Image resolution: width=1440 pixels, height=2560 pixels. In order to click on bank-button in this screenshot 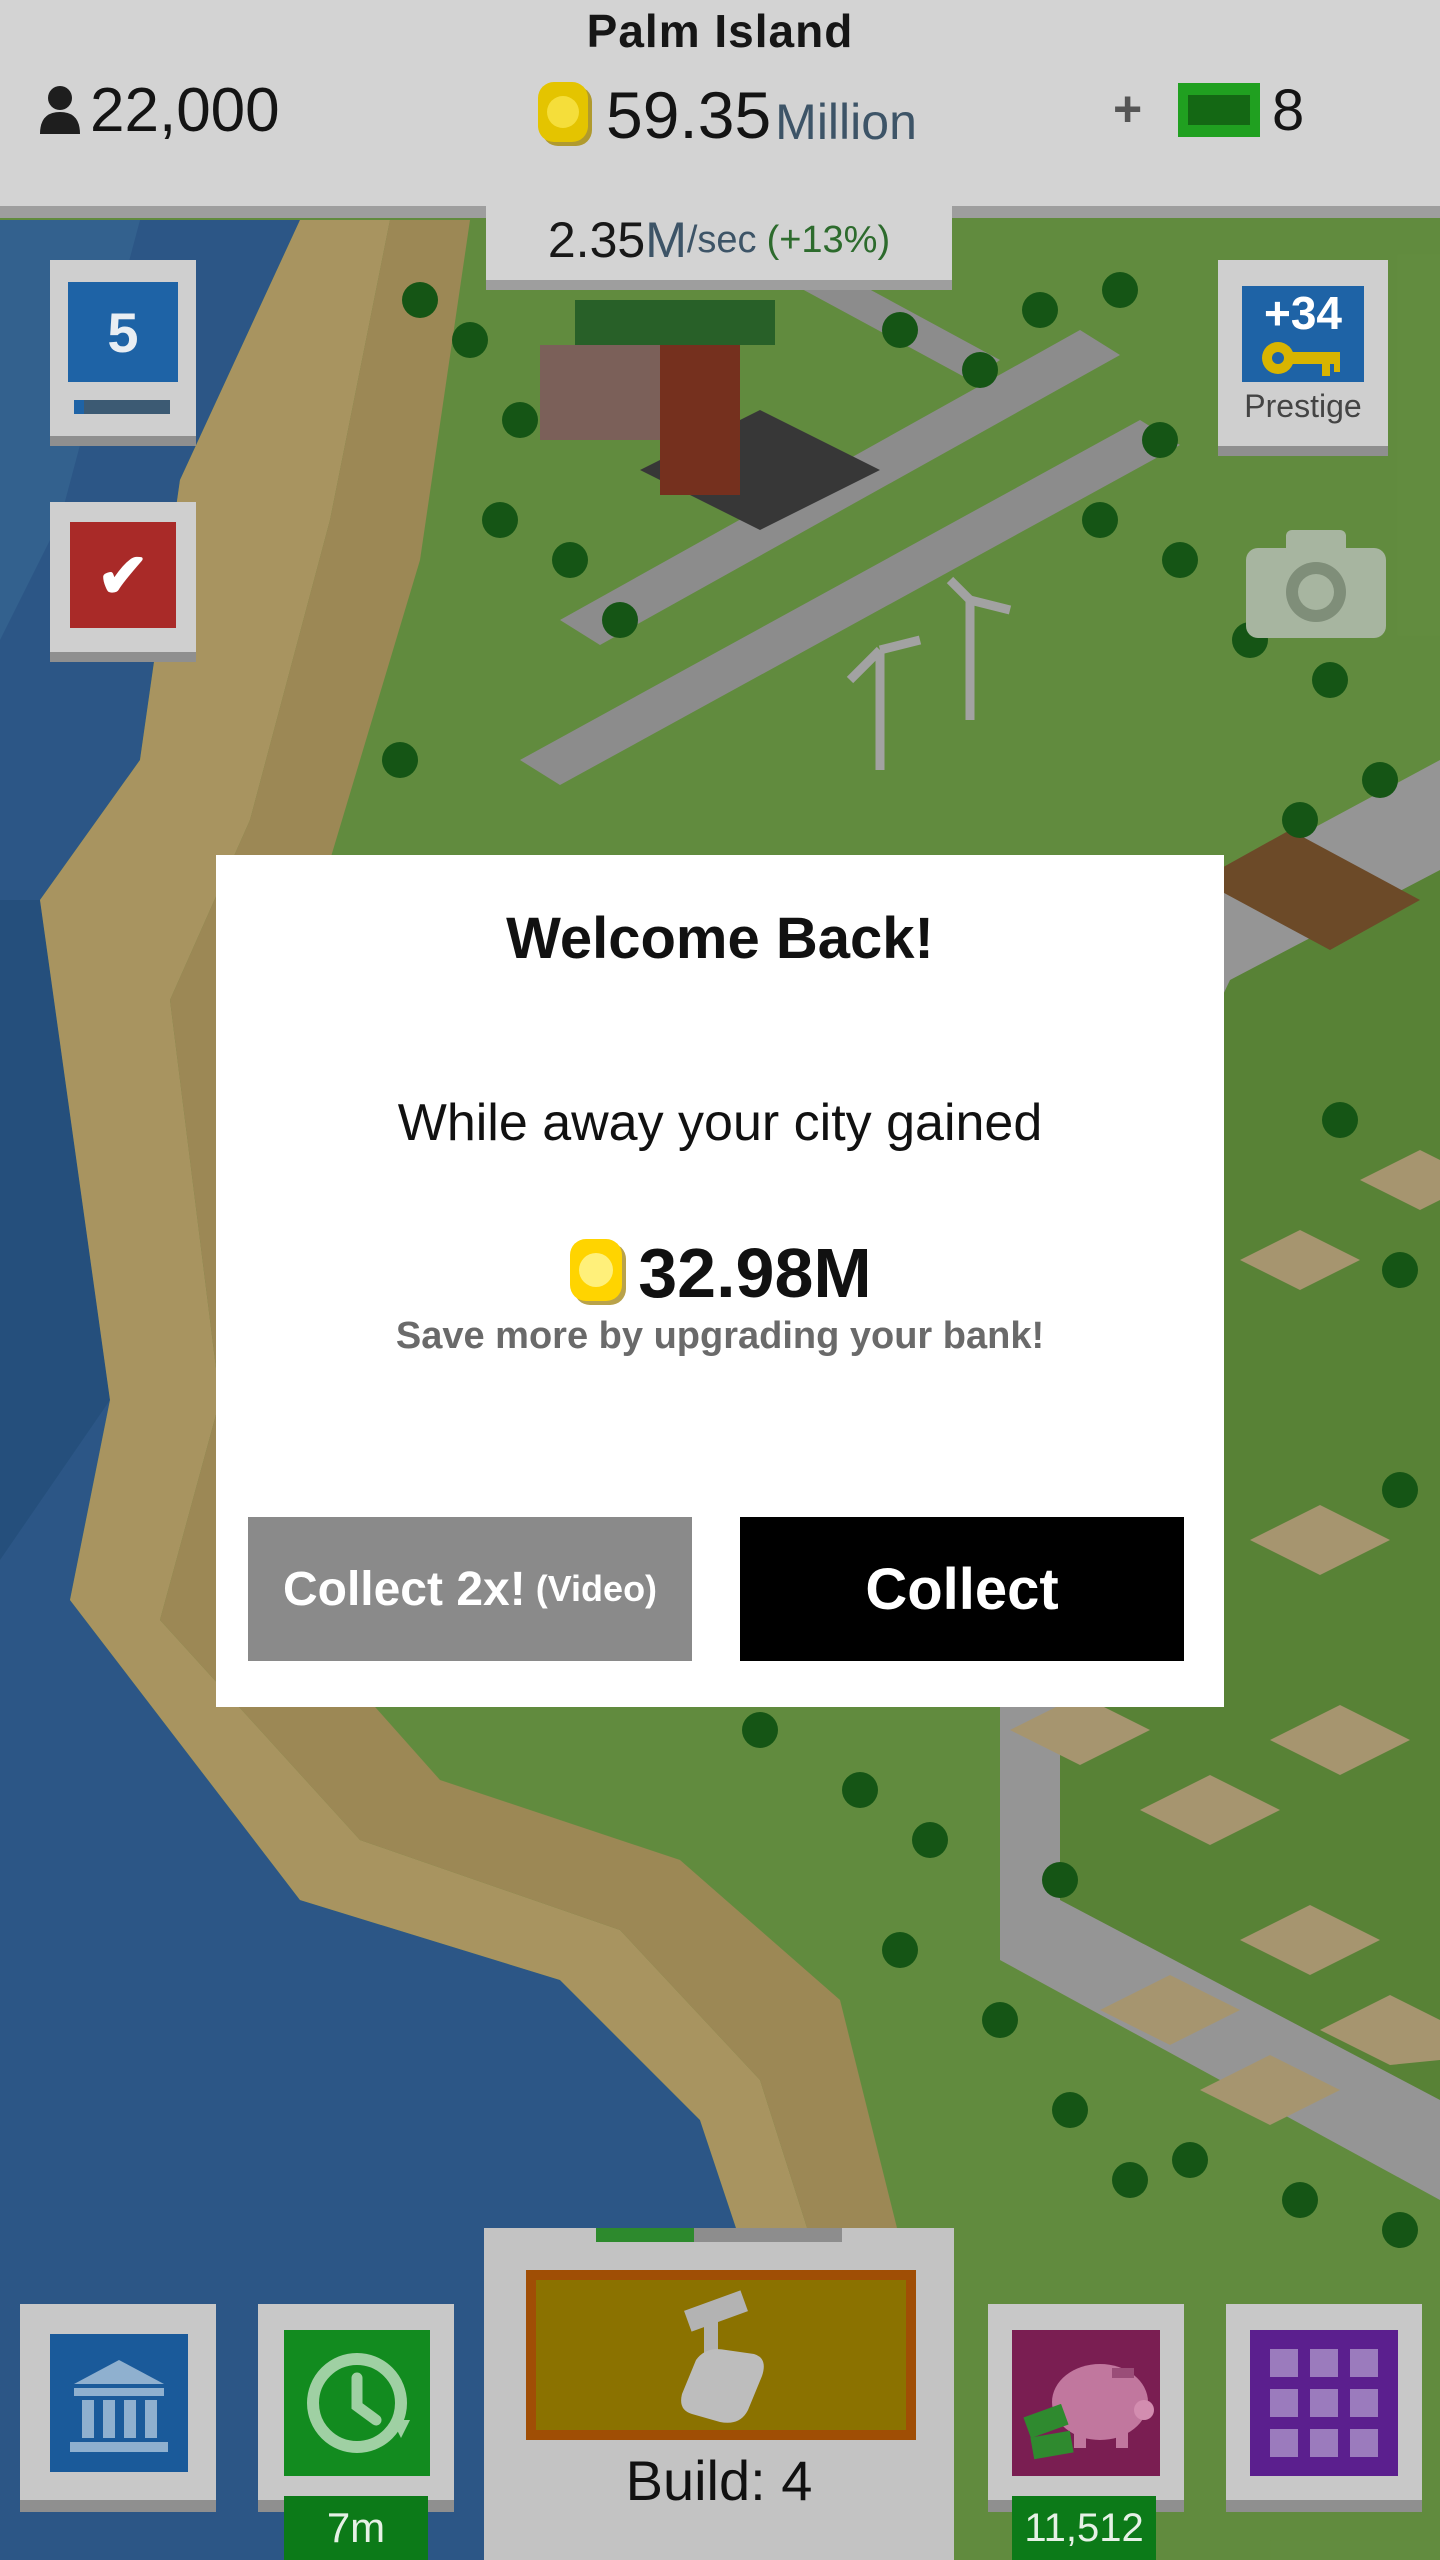, I will do `click(118, 2402)`.